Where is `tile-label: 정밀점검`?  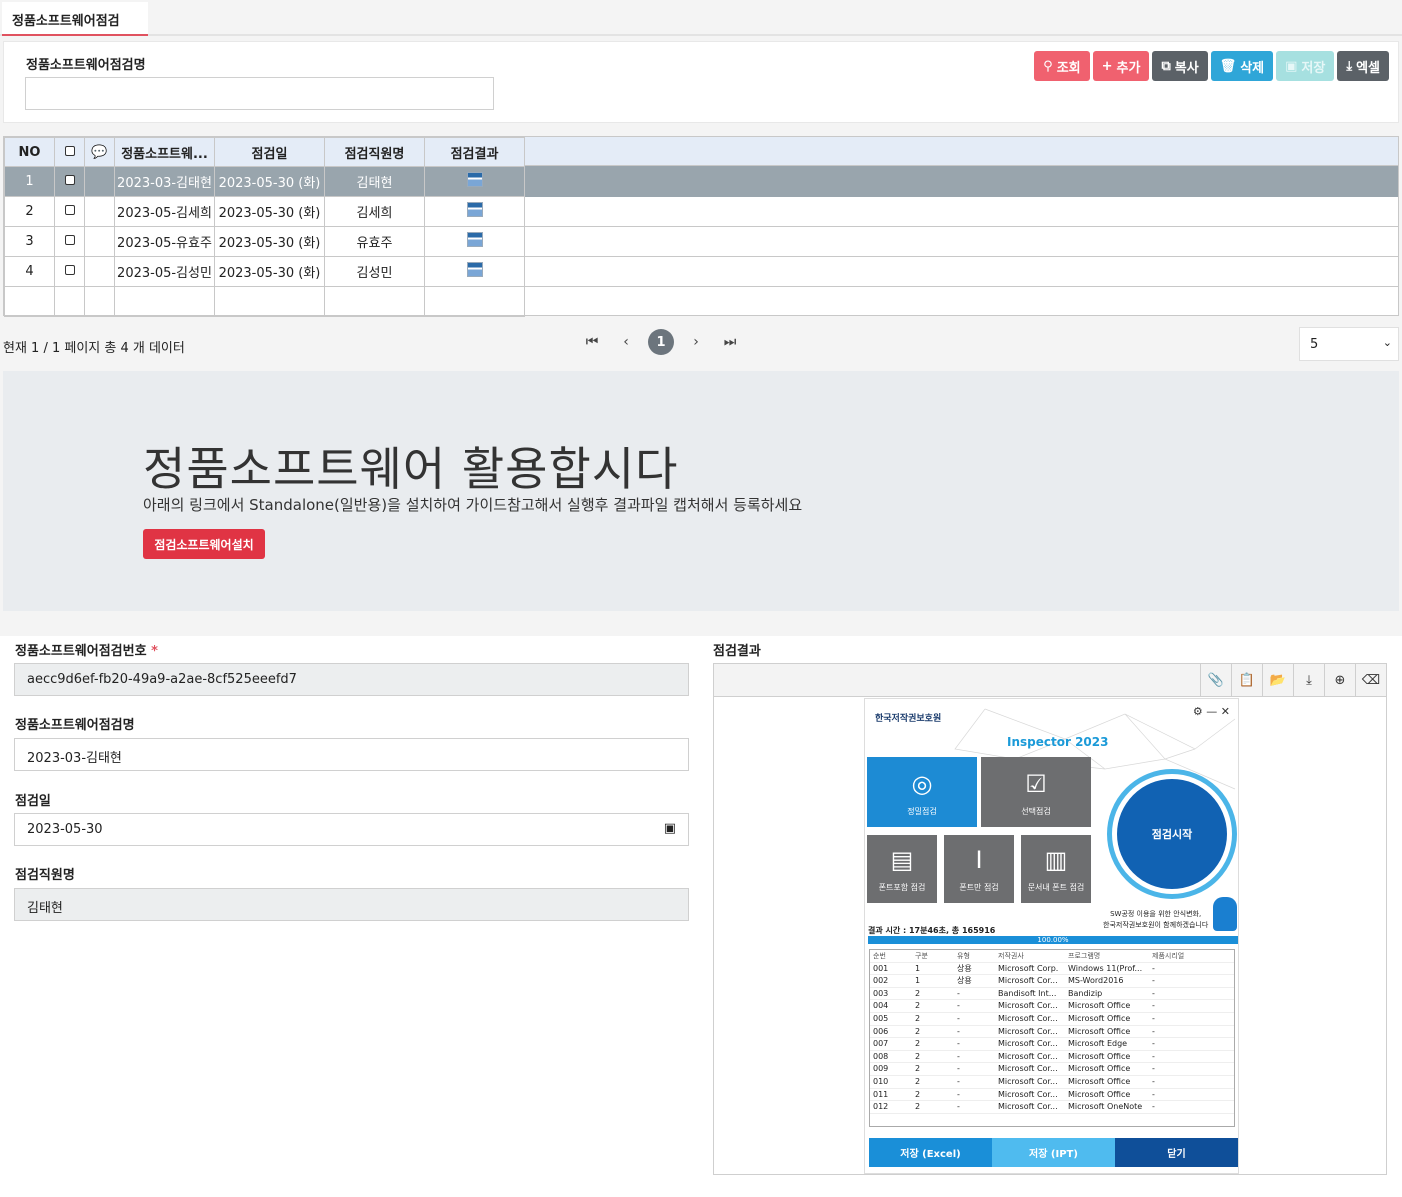
tile-label: 정밀점검 is located at coordinates (922, 811).